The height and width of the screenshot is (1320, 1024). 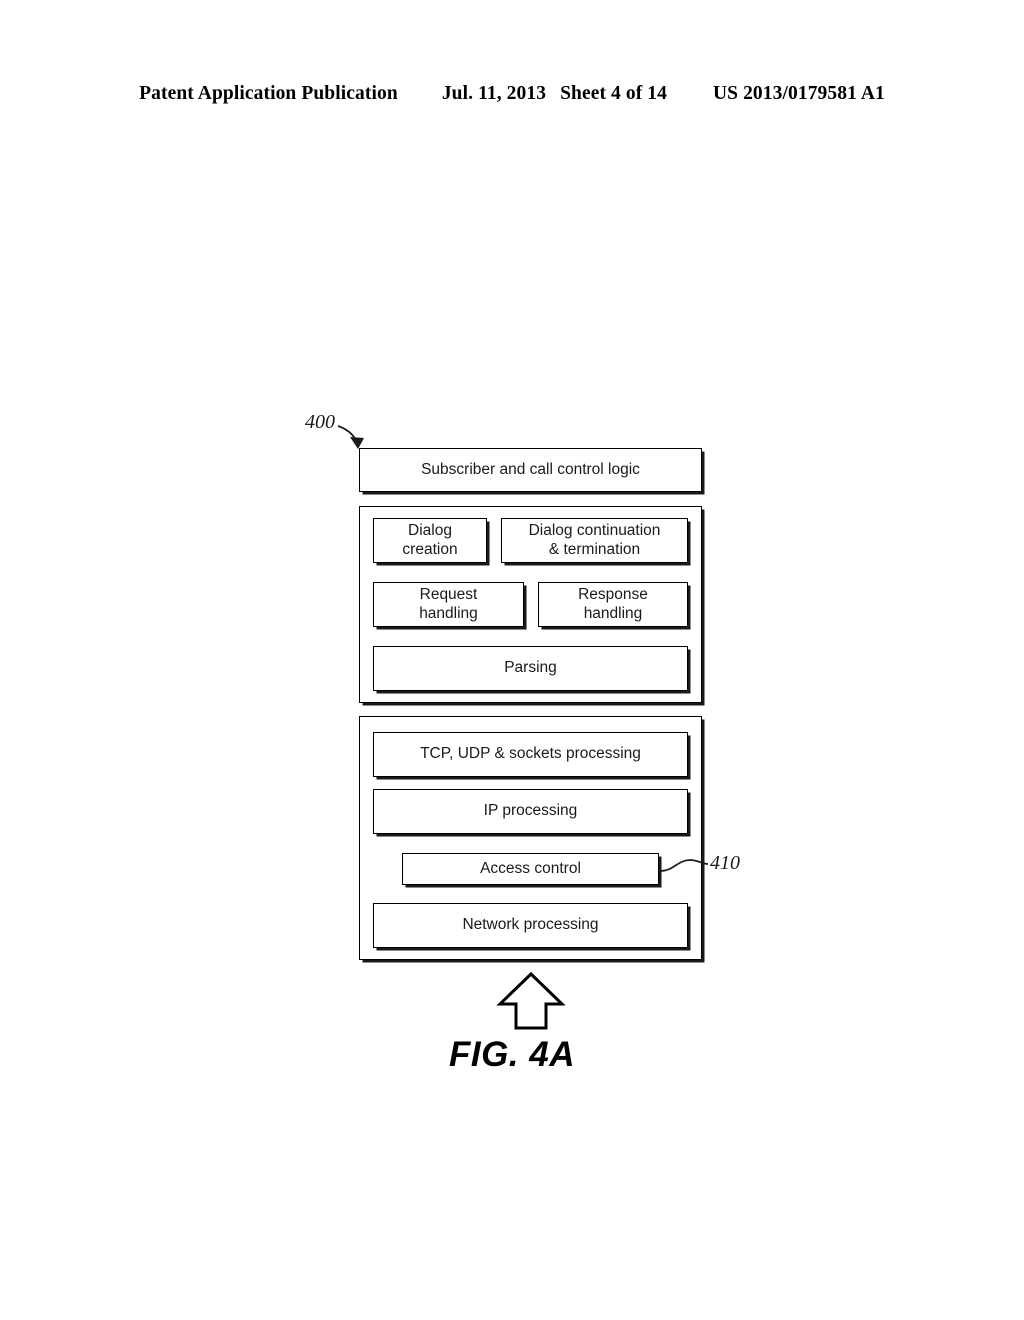 I want to click on box-tcp-udp-sockets-processing: TCP, UDP & sockets processing, so click(x=530, y=754).